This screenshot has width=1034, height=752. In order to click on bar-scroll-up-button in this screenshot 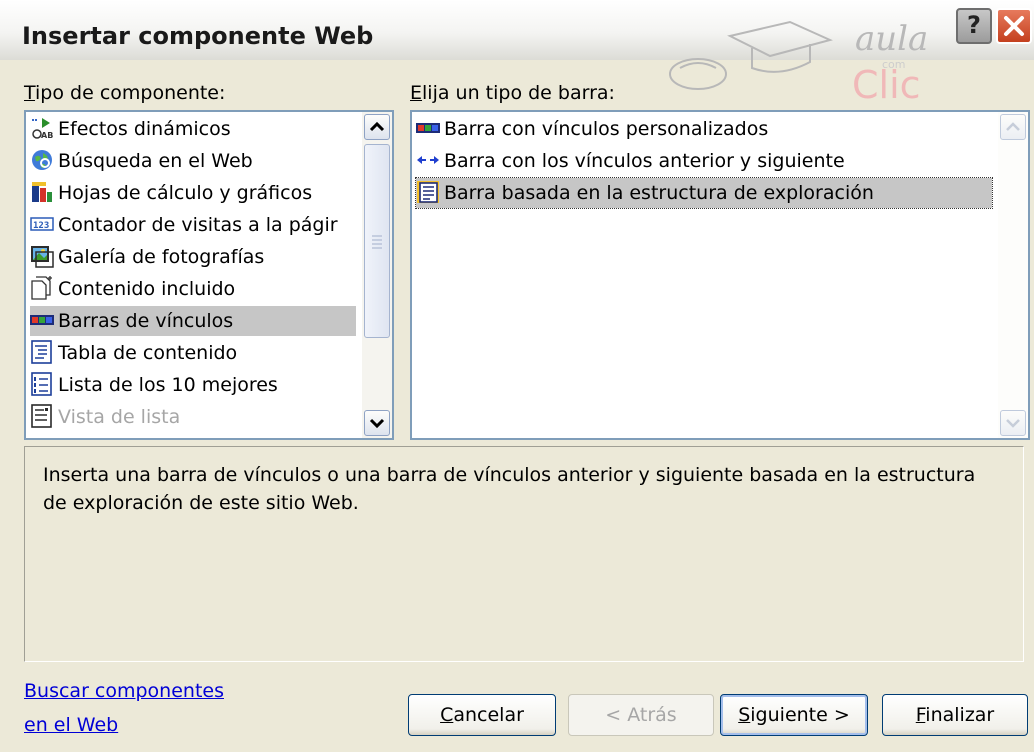, I will do `click(1013, 127)`.